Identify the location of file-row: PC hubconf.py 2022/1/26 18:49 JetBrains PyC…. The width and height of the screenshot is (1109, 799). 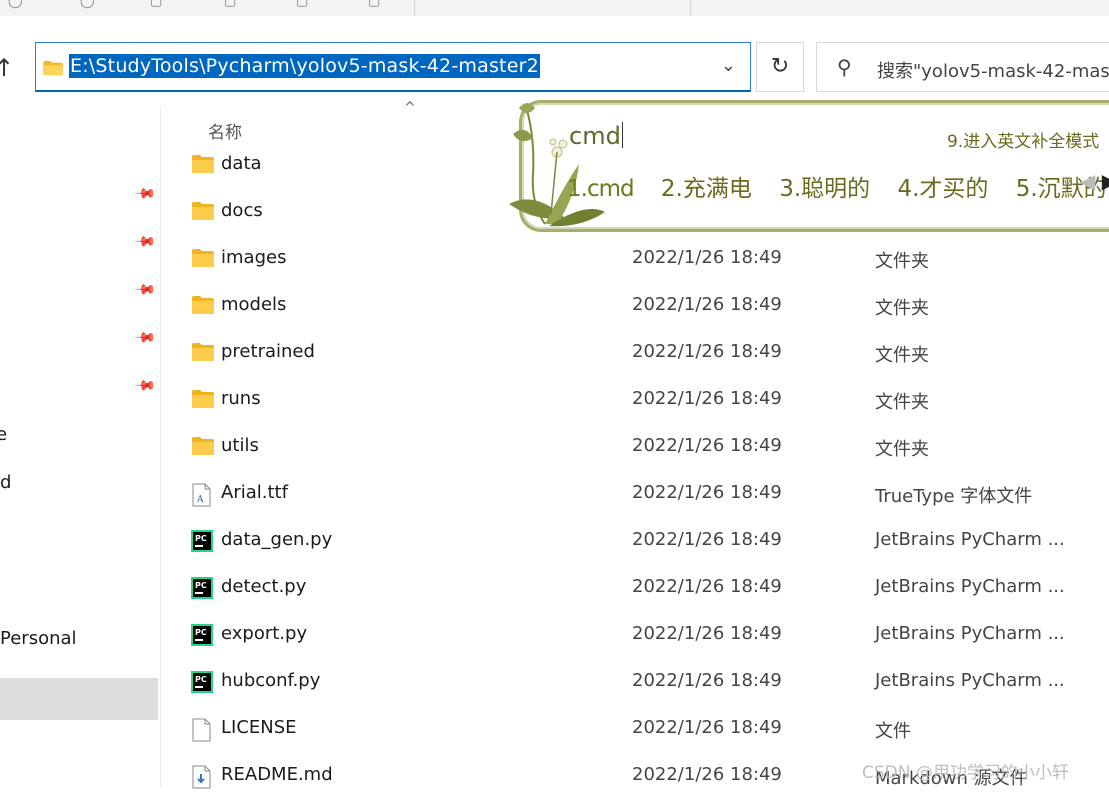
(635, 681).